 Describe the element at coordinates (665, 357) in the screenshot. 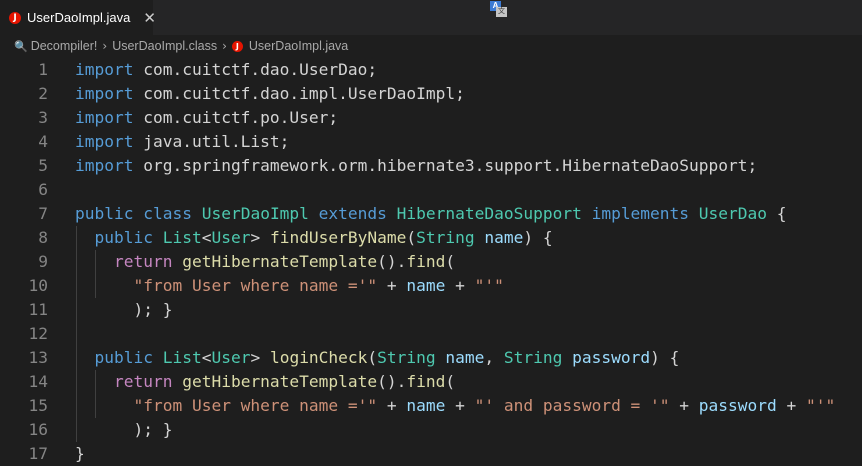

I see `code-token: ) {` at that location.